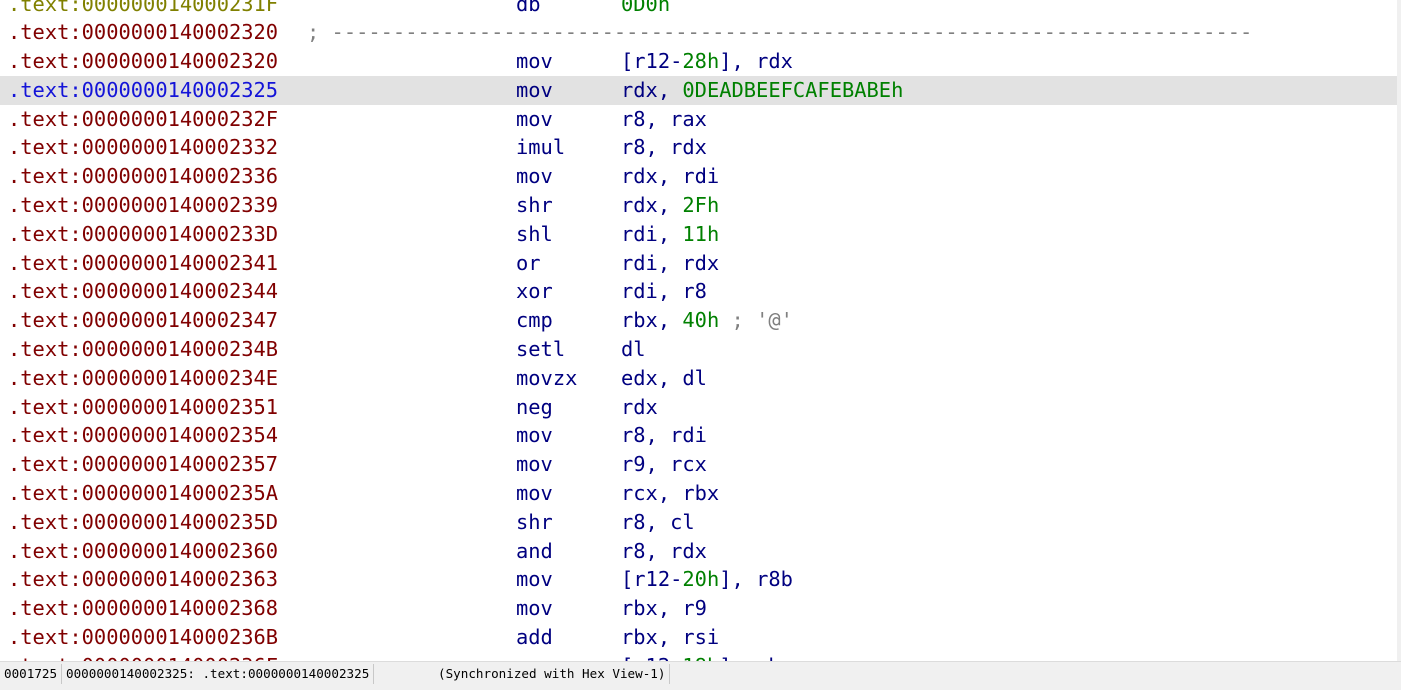  What do you see at coordinates (143, 435) in the screenshot?
I see `line-address: .text:0000000140002354` at bounding box center [143, 435].